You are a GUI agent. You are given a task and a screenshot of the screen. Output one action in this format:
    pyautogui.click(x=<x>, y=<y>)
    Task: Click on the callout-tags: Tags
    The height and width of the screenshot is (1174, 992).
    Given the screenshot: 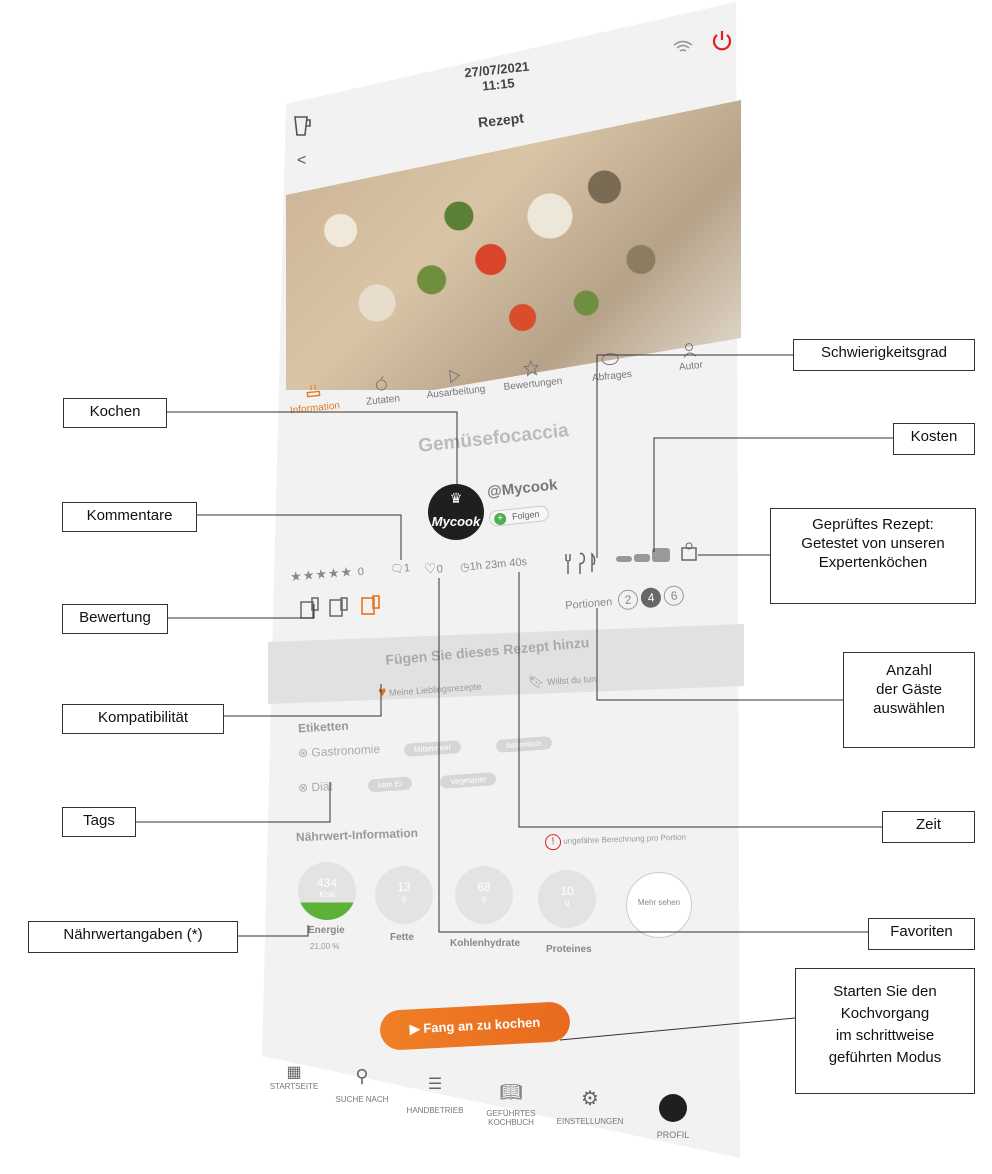 What is the action you would take?
    pyautogui.click(x=99, y=822)
    